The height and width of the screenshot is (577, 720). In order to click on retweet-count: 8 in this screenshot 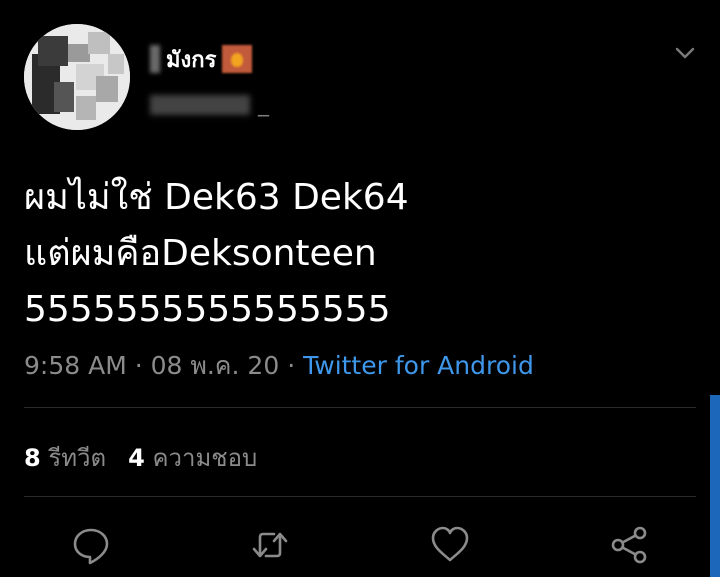, I will do `click(32, 458)`.